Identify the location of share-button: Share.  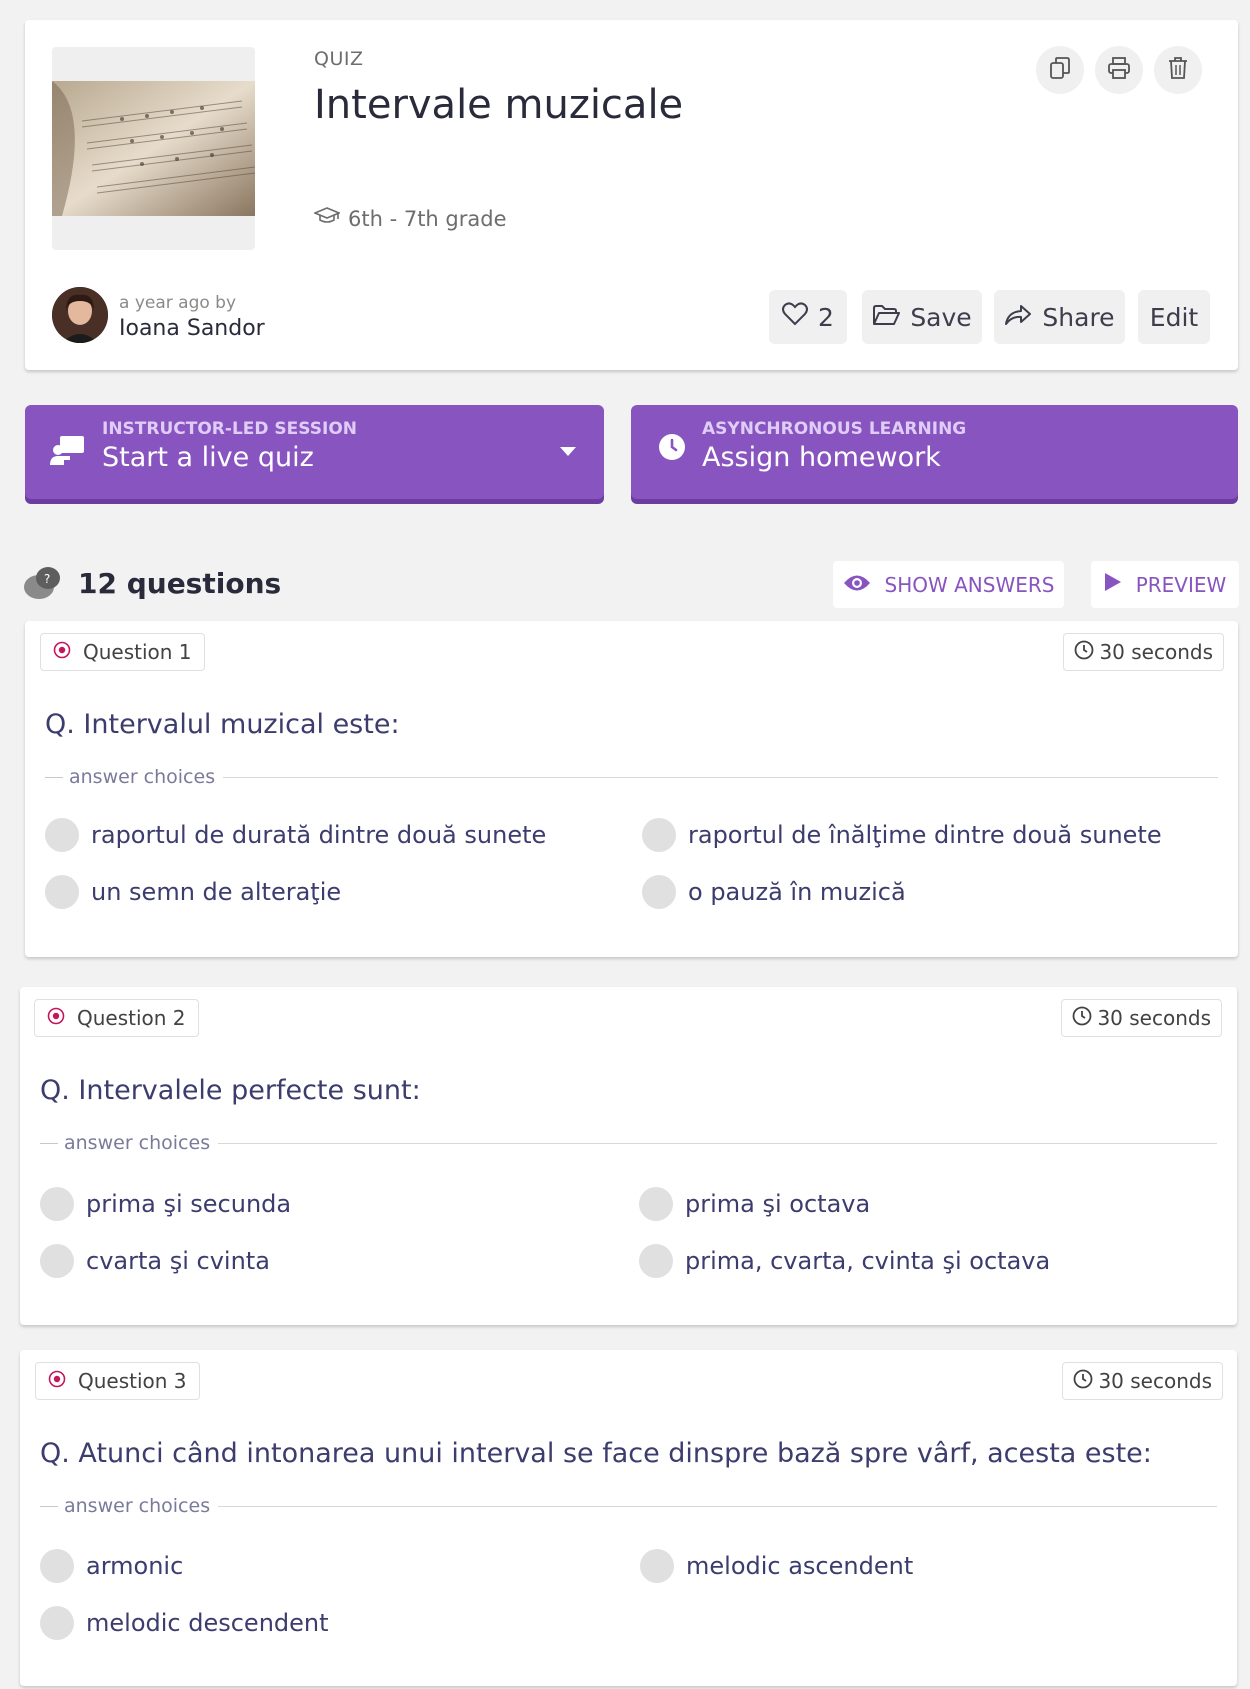
(1059, 317).